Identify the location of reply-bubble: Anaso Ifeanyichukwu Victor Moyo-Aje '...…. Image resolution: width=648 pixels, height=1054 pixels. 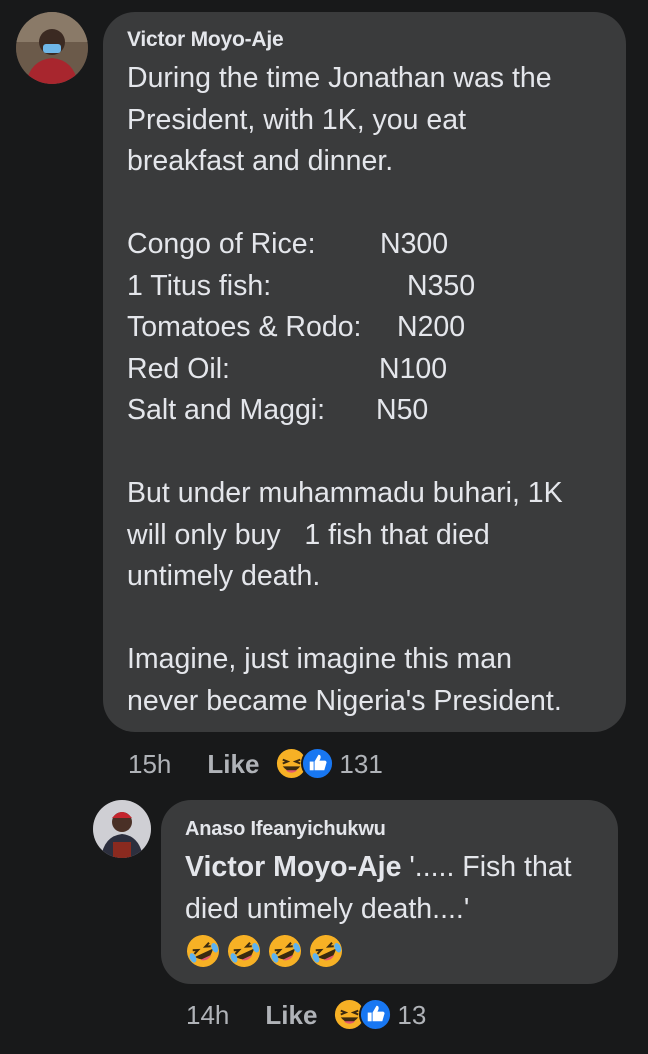
(389, 892).